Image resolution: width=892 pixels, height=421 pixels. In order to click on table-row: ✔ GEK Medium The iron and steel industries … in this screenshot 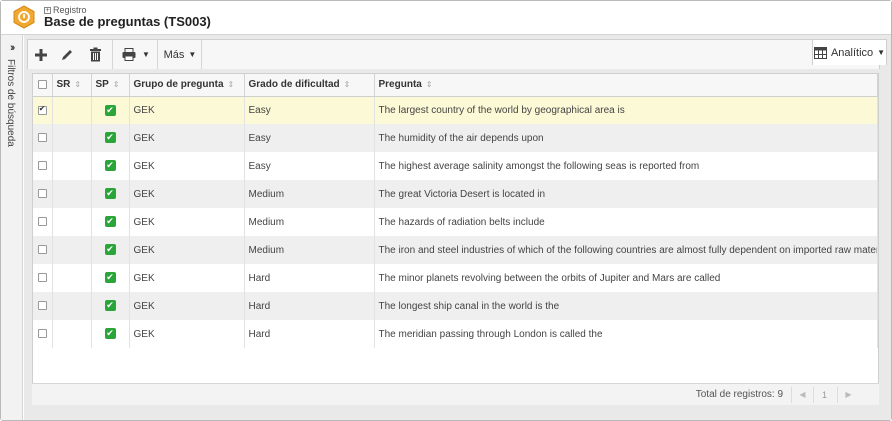, I will do `click(455, 250)`.